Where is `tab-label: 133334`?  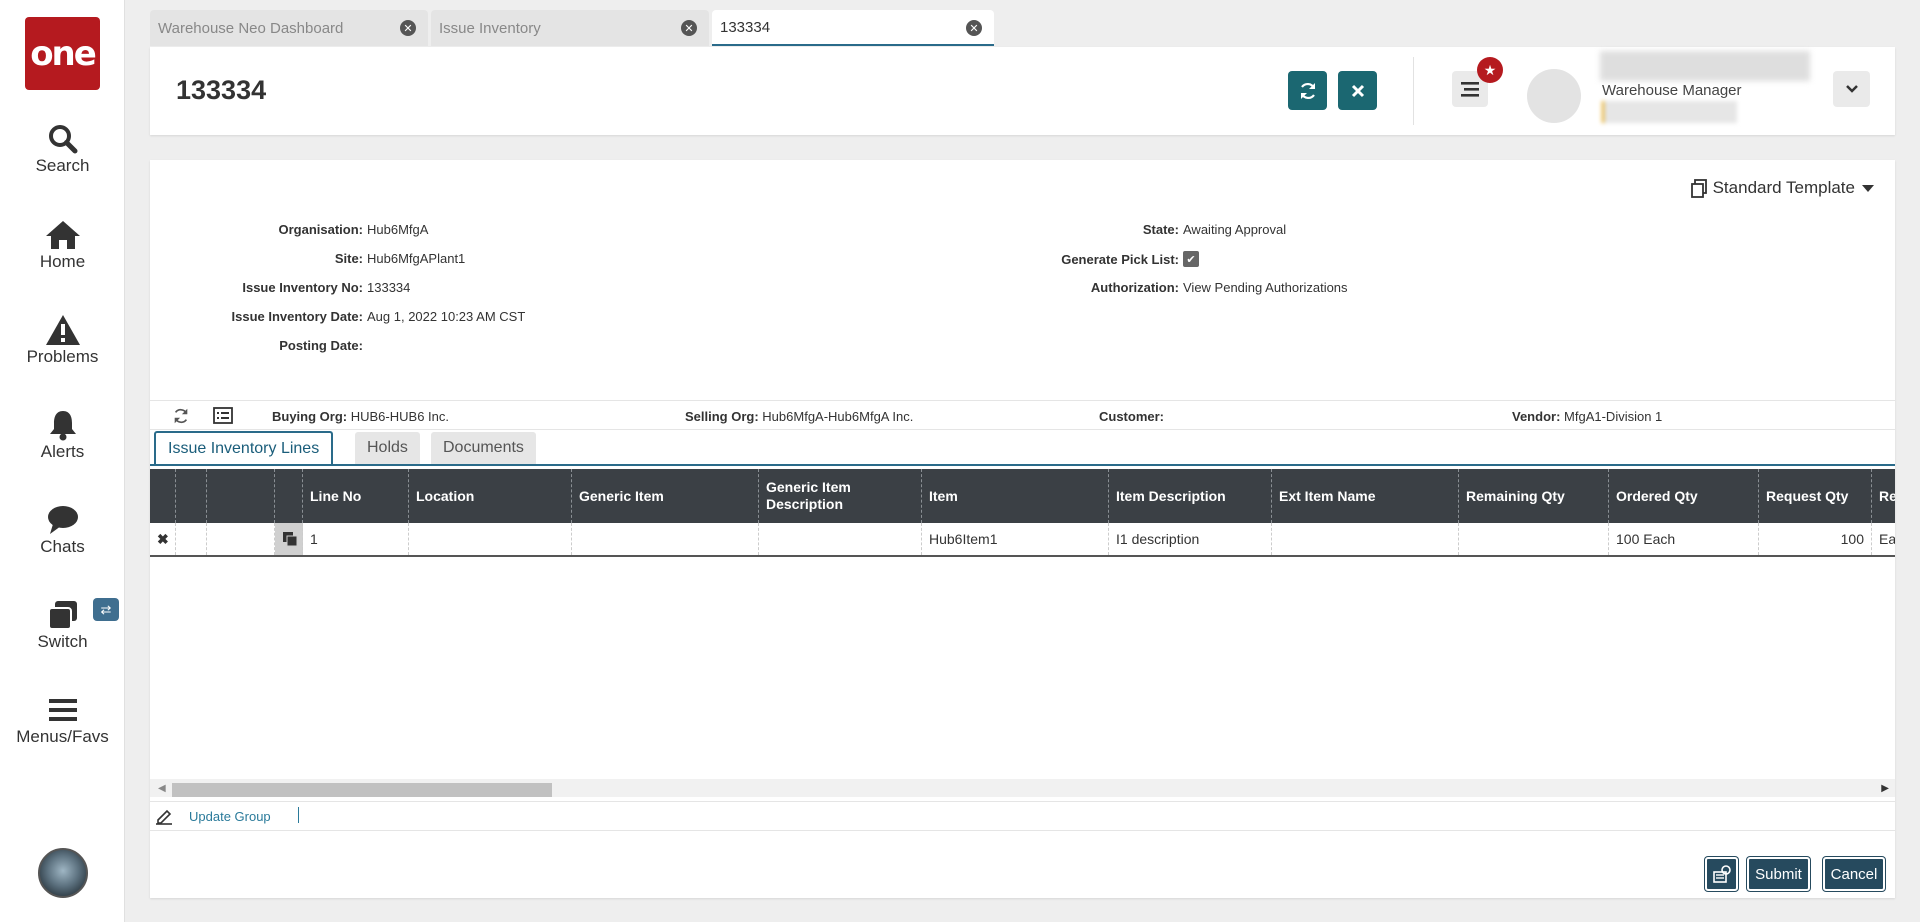
tab-label: 133334 is located at coordinates (745, 27).